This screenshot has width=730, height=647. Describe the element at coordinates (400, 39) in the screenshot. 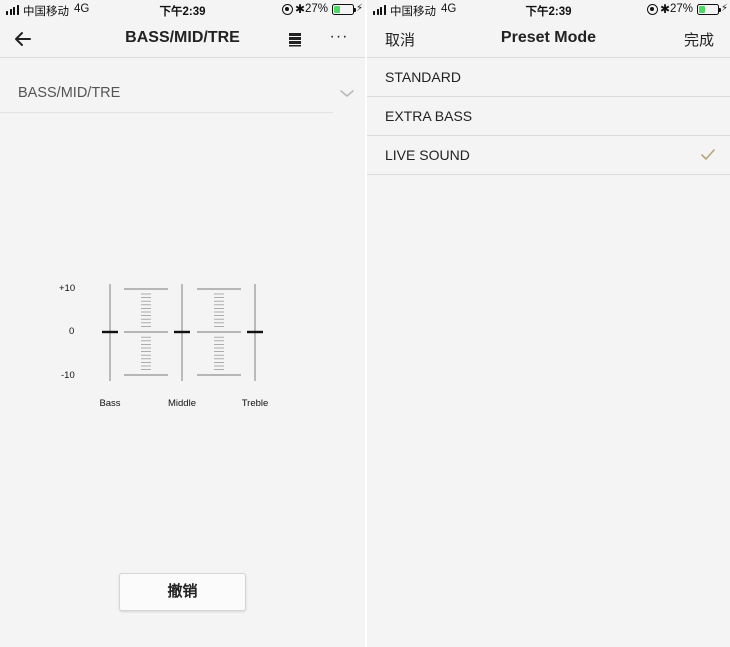

I see `cancel-button: 取消` at that location.